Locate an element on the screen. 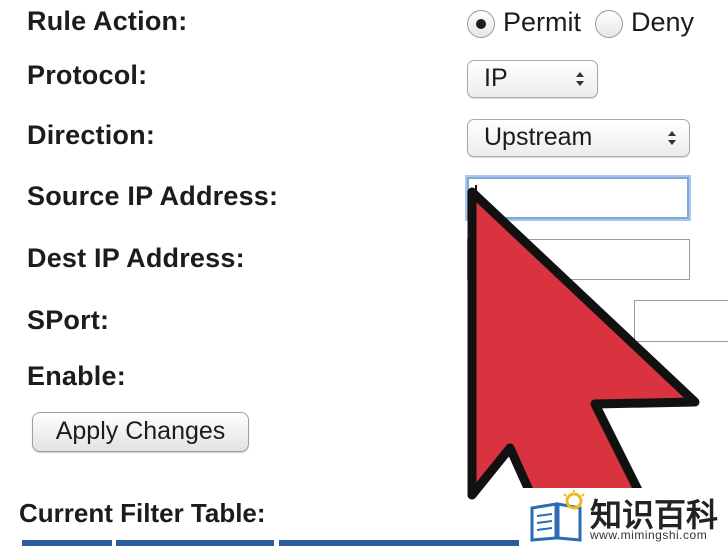  watermark-url: www.mimingshi.com is located at coordinates (649, 535).